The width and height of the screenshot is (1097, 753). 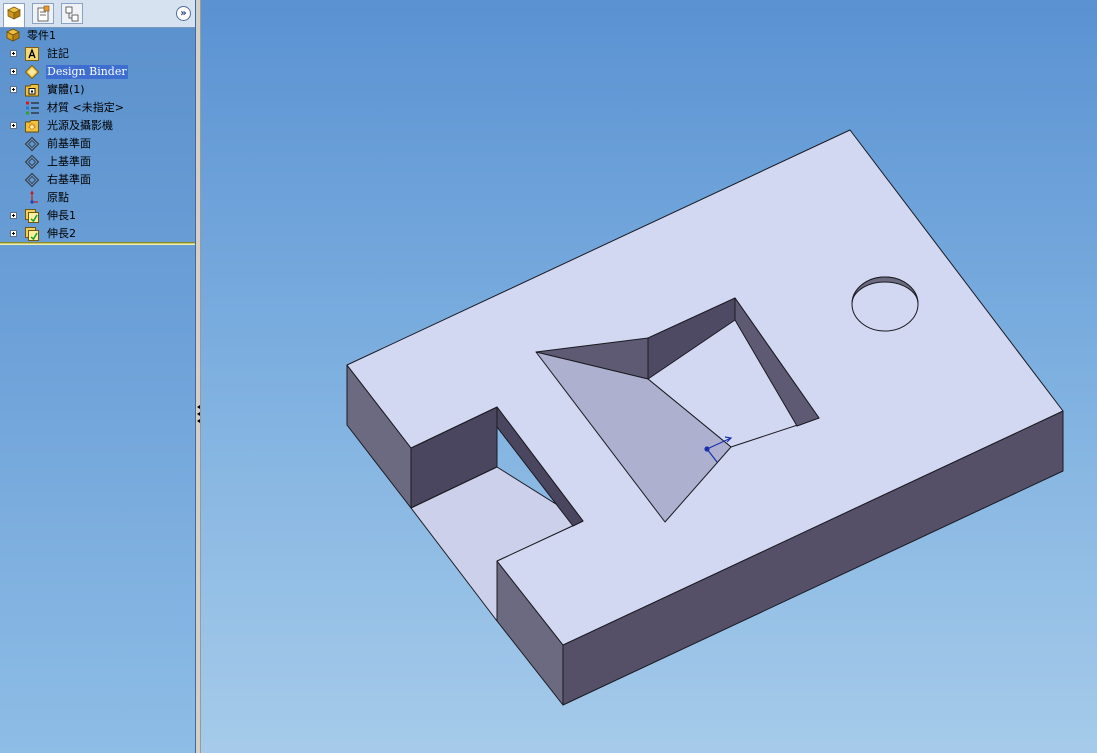 I want to click on featuremanager-tab, so click(x=14, y=15).